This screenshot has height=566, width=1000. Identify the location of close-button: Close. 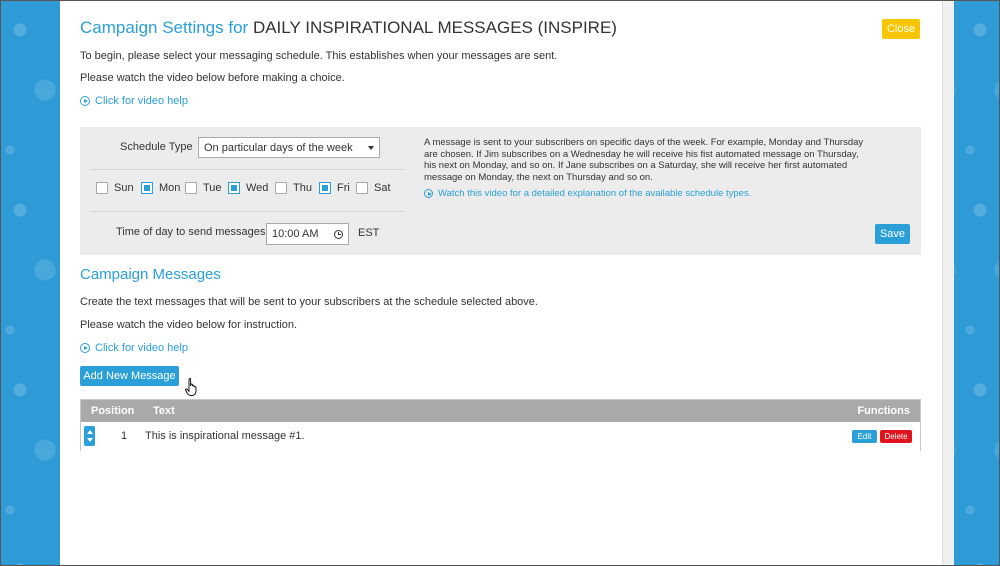
(901, 29).